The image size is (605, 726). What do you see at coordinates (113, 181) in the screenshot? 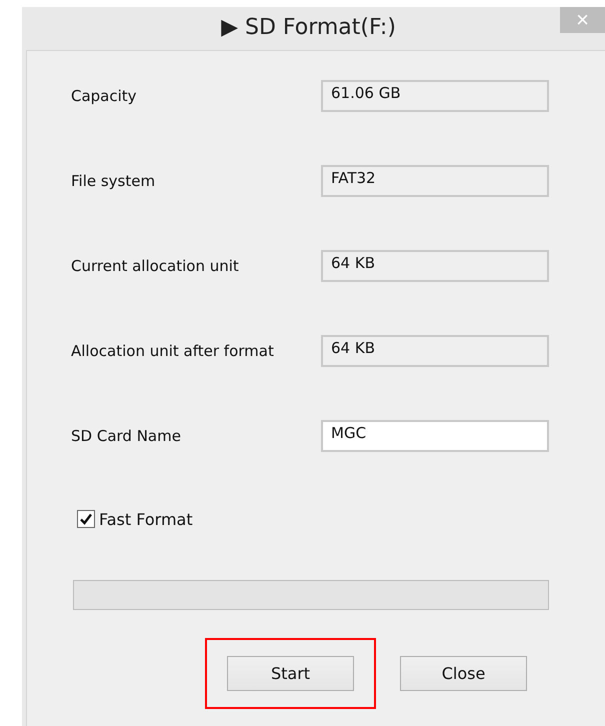
I see `field-label: File system` at bounding box center [113, 181].